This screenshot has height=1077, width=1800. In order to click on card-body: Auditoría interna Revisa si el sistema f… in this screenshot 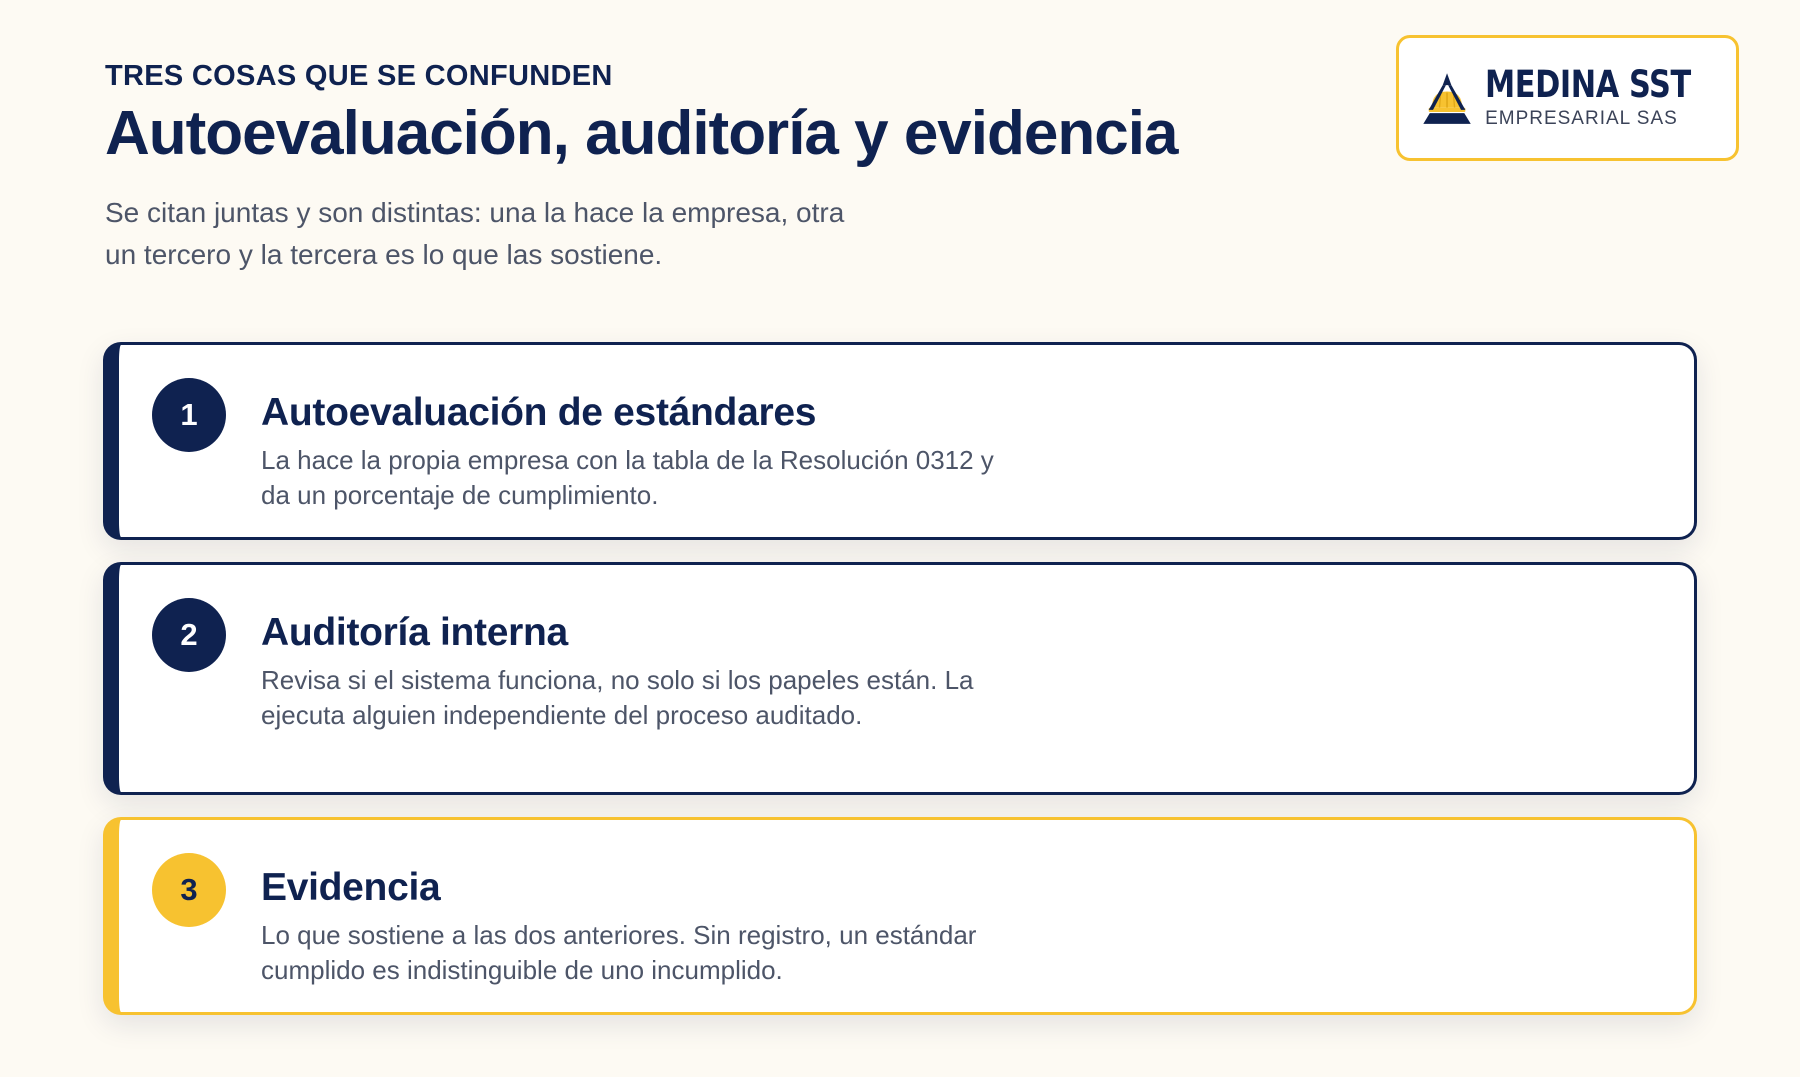, I will do `click(641, 649)`.